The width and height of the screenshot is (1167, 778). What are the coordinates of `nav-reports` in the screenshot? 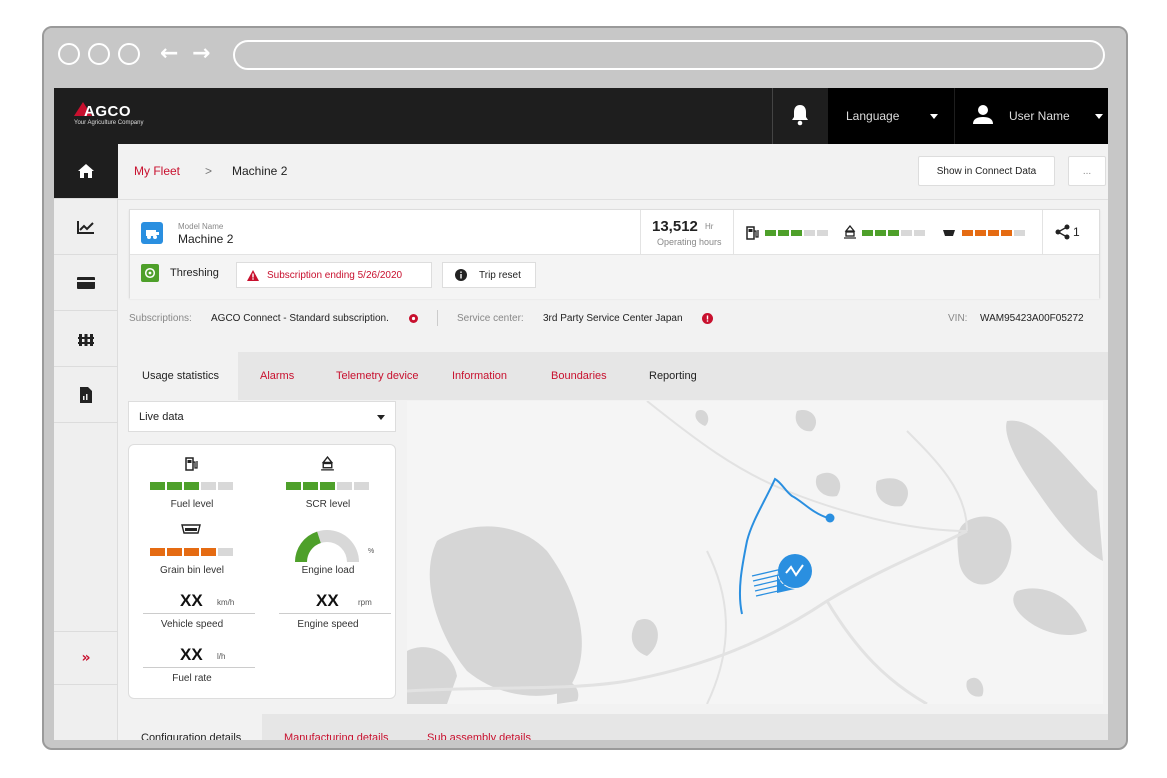 It's located at (86, 395).